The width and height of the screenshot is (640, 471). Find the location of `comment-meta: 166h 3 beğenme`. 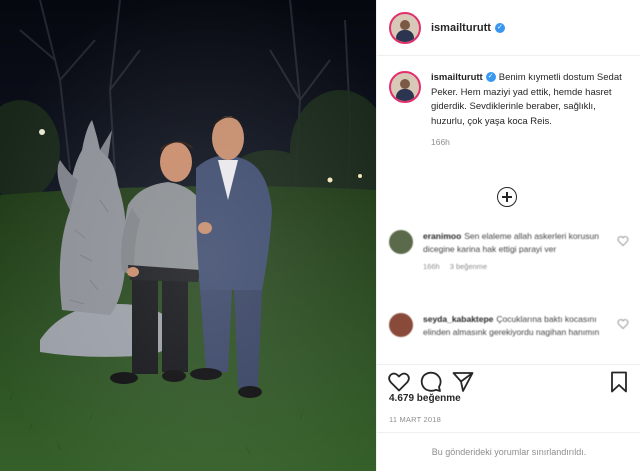

comment-meta: 166h 3 beğenme is located at coordinates (513, 266).